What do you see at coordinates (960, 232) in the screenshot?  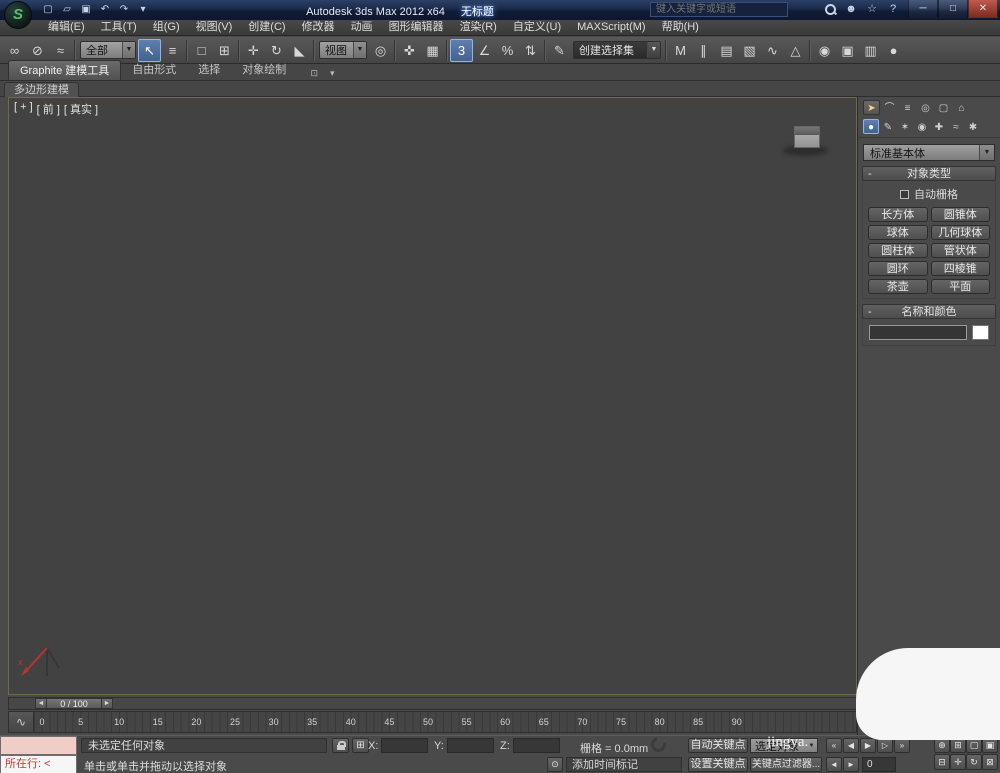 I see `object-button-geosphere: 几何球体` at bounding box center [960, 232].